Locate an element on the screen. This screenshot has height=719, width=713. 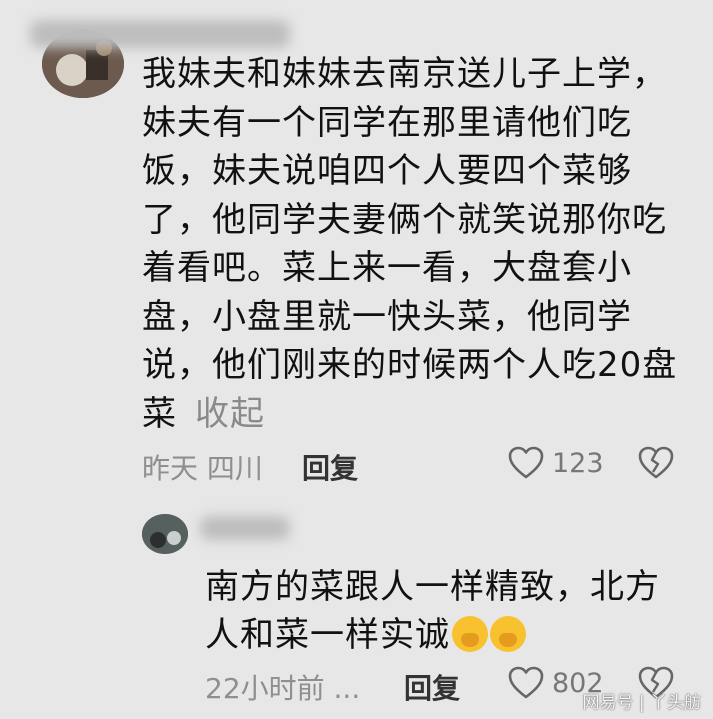
reply-body: 南方的菜跟人一样精致，北方人和菜一样实诚 is located at coordinates (445, 611).